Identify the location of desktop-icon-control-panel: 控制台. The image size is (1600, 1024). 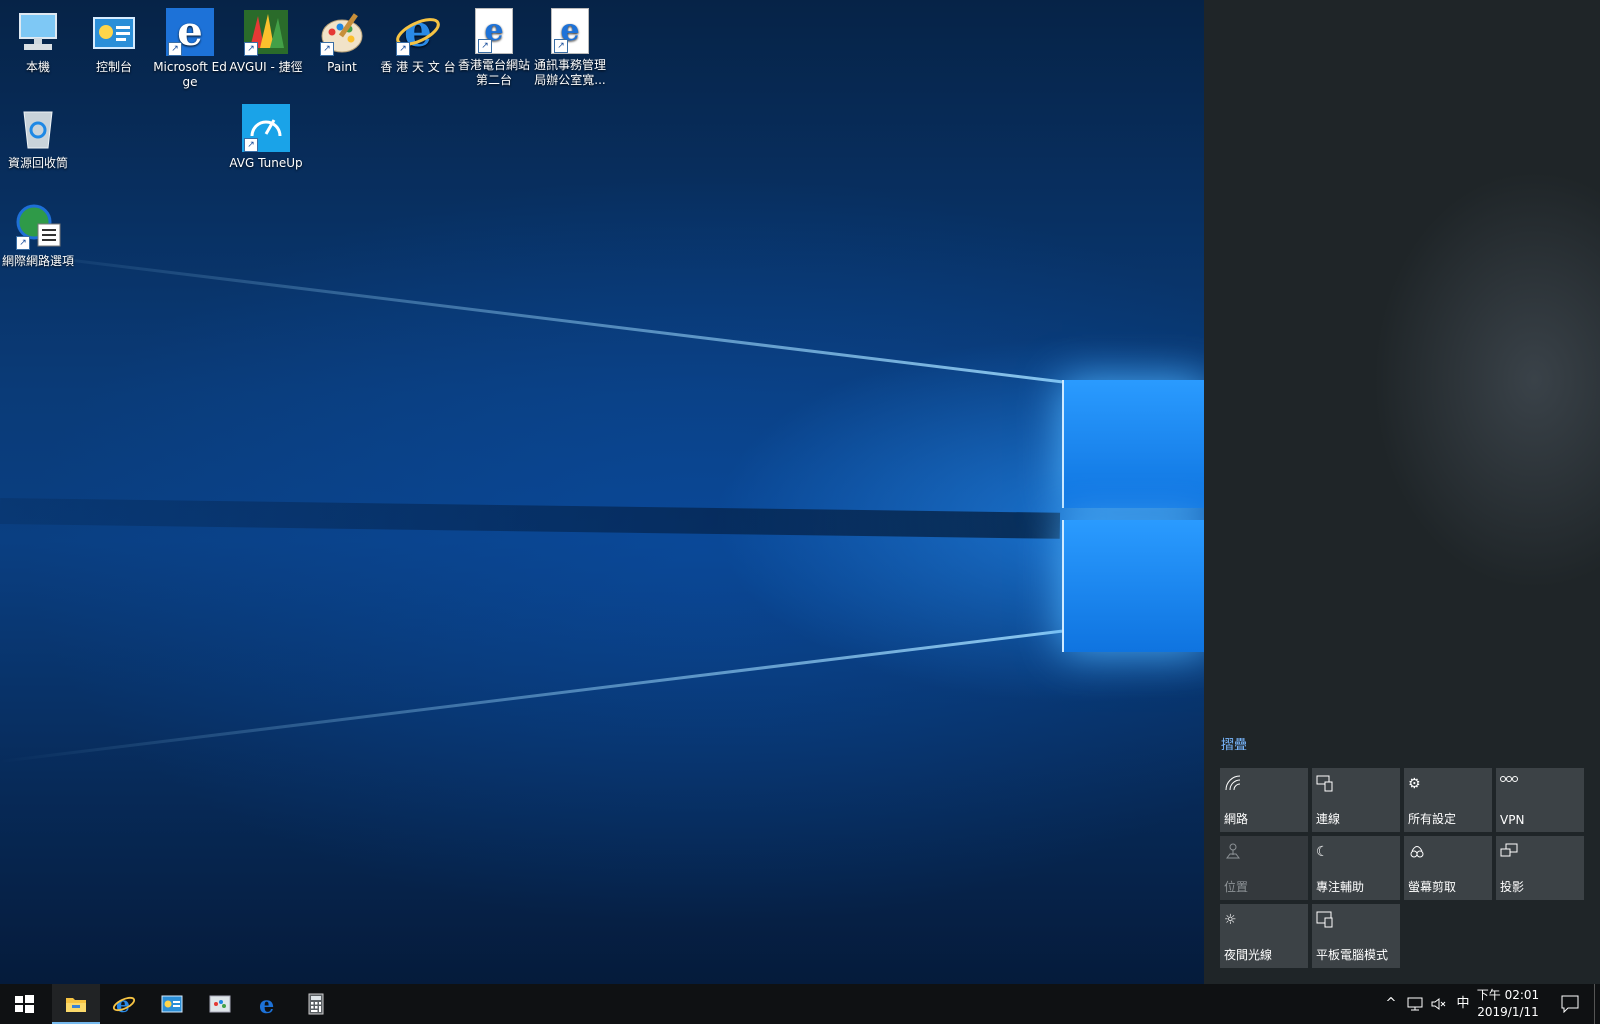
(114, 41).